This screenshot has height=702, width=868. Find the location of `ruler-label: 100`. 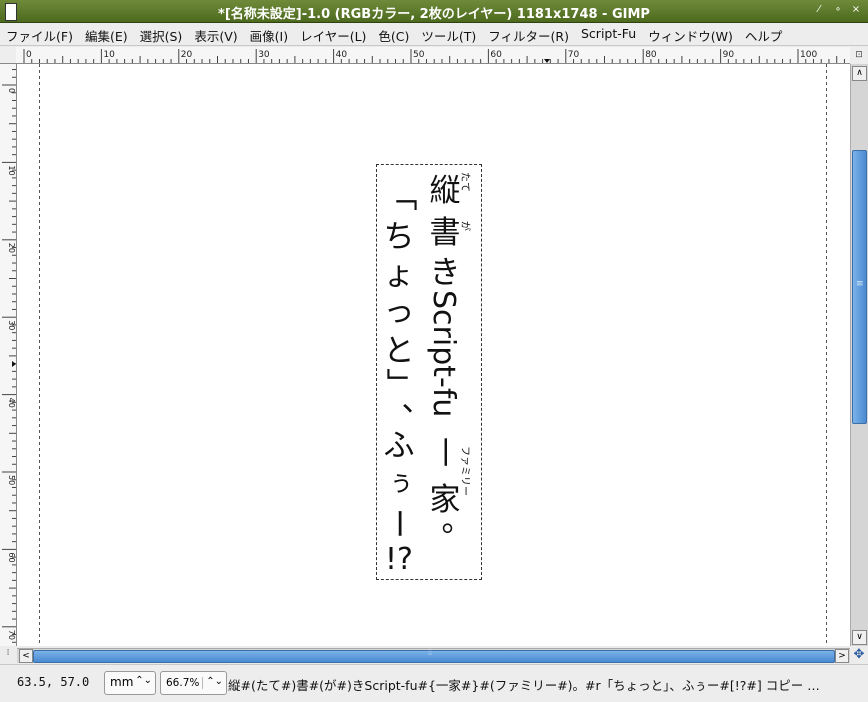

ruler-label: 100 is located at coordinates (808, 55).